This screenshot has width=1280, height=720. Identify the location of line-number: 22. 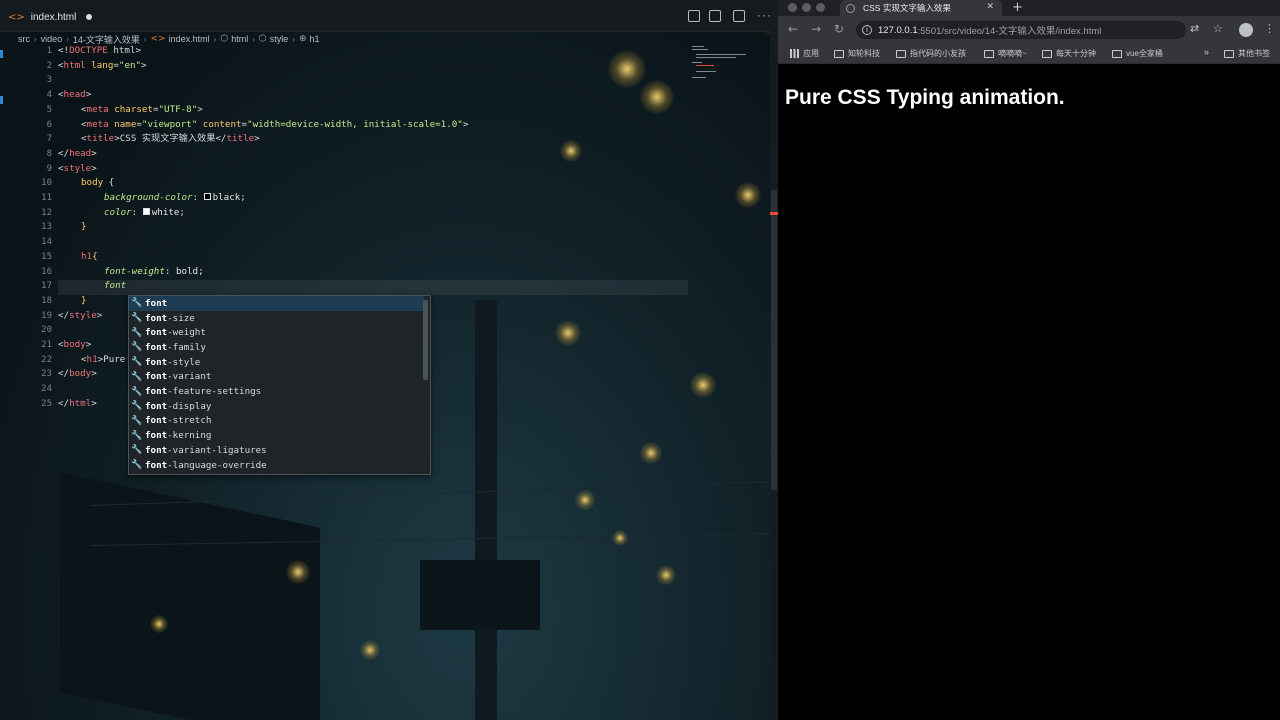
(46, 359).